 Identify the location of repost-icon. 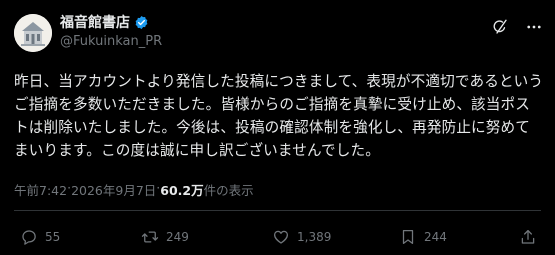
(150, 237).